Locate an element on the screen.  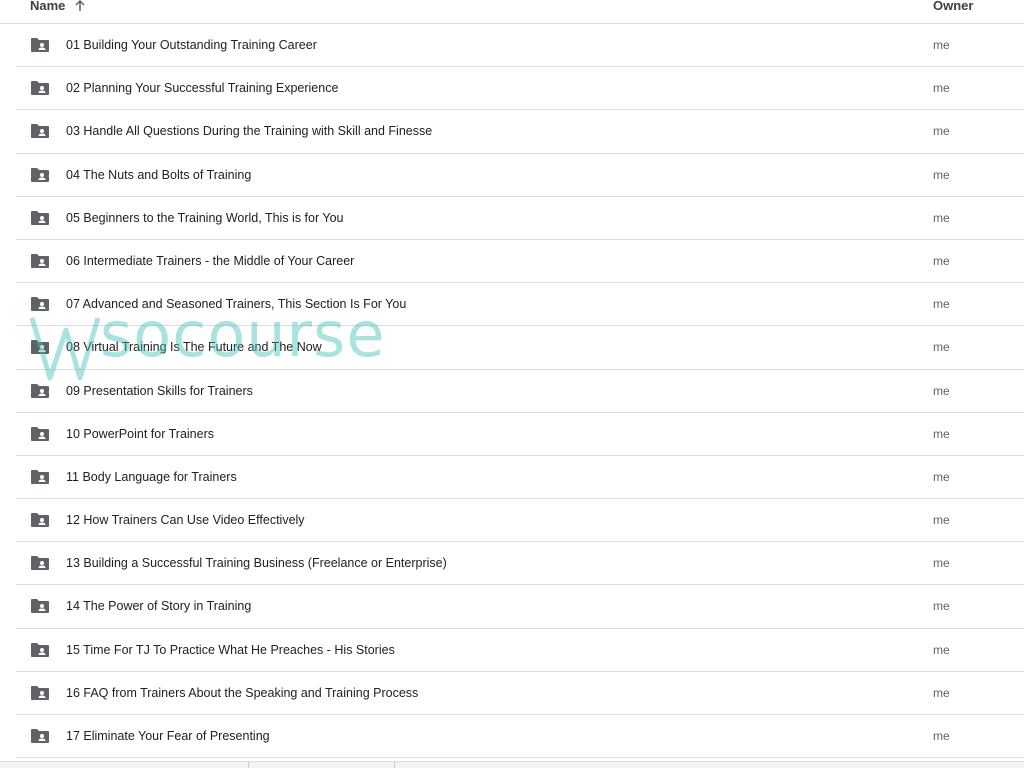
name-column-header: Name is located at coordinates (58, 6).